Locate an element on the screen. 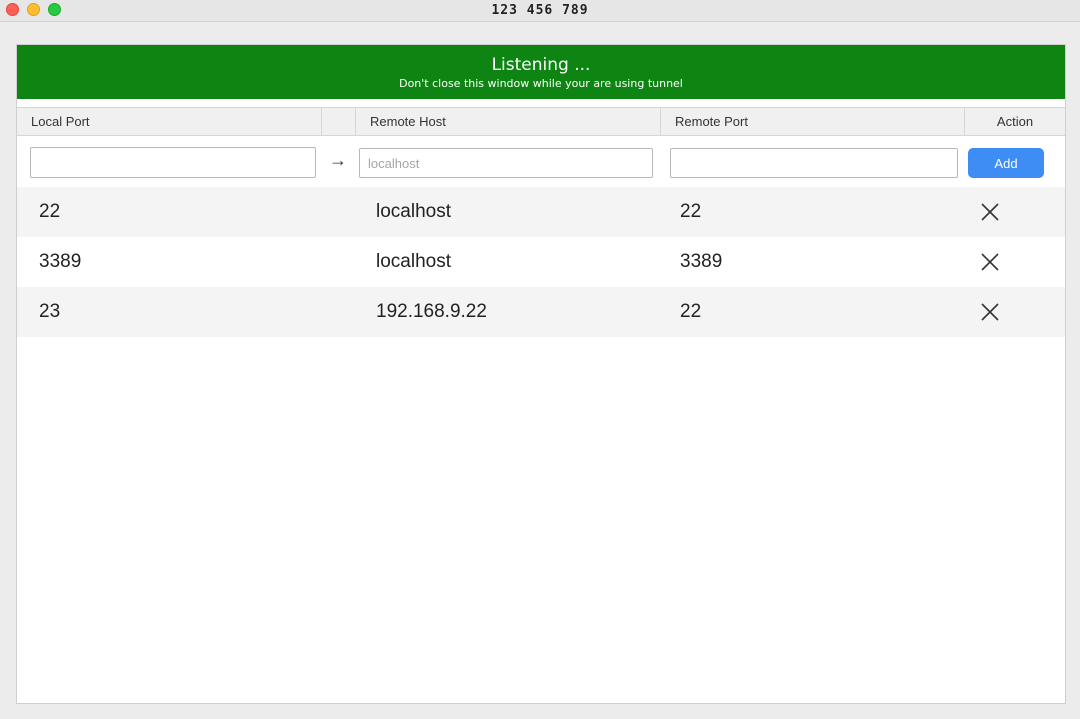 The width and height of the screenshot is (1080, 719). table-row: 23 192.168.9.22 22 is located at coordinates (541, 312).